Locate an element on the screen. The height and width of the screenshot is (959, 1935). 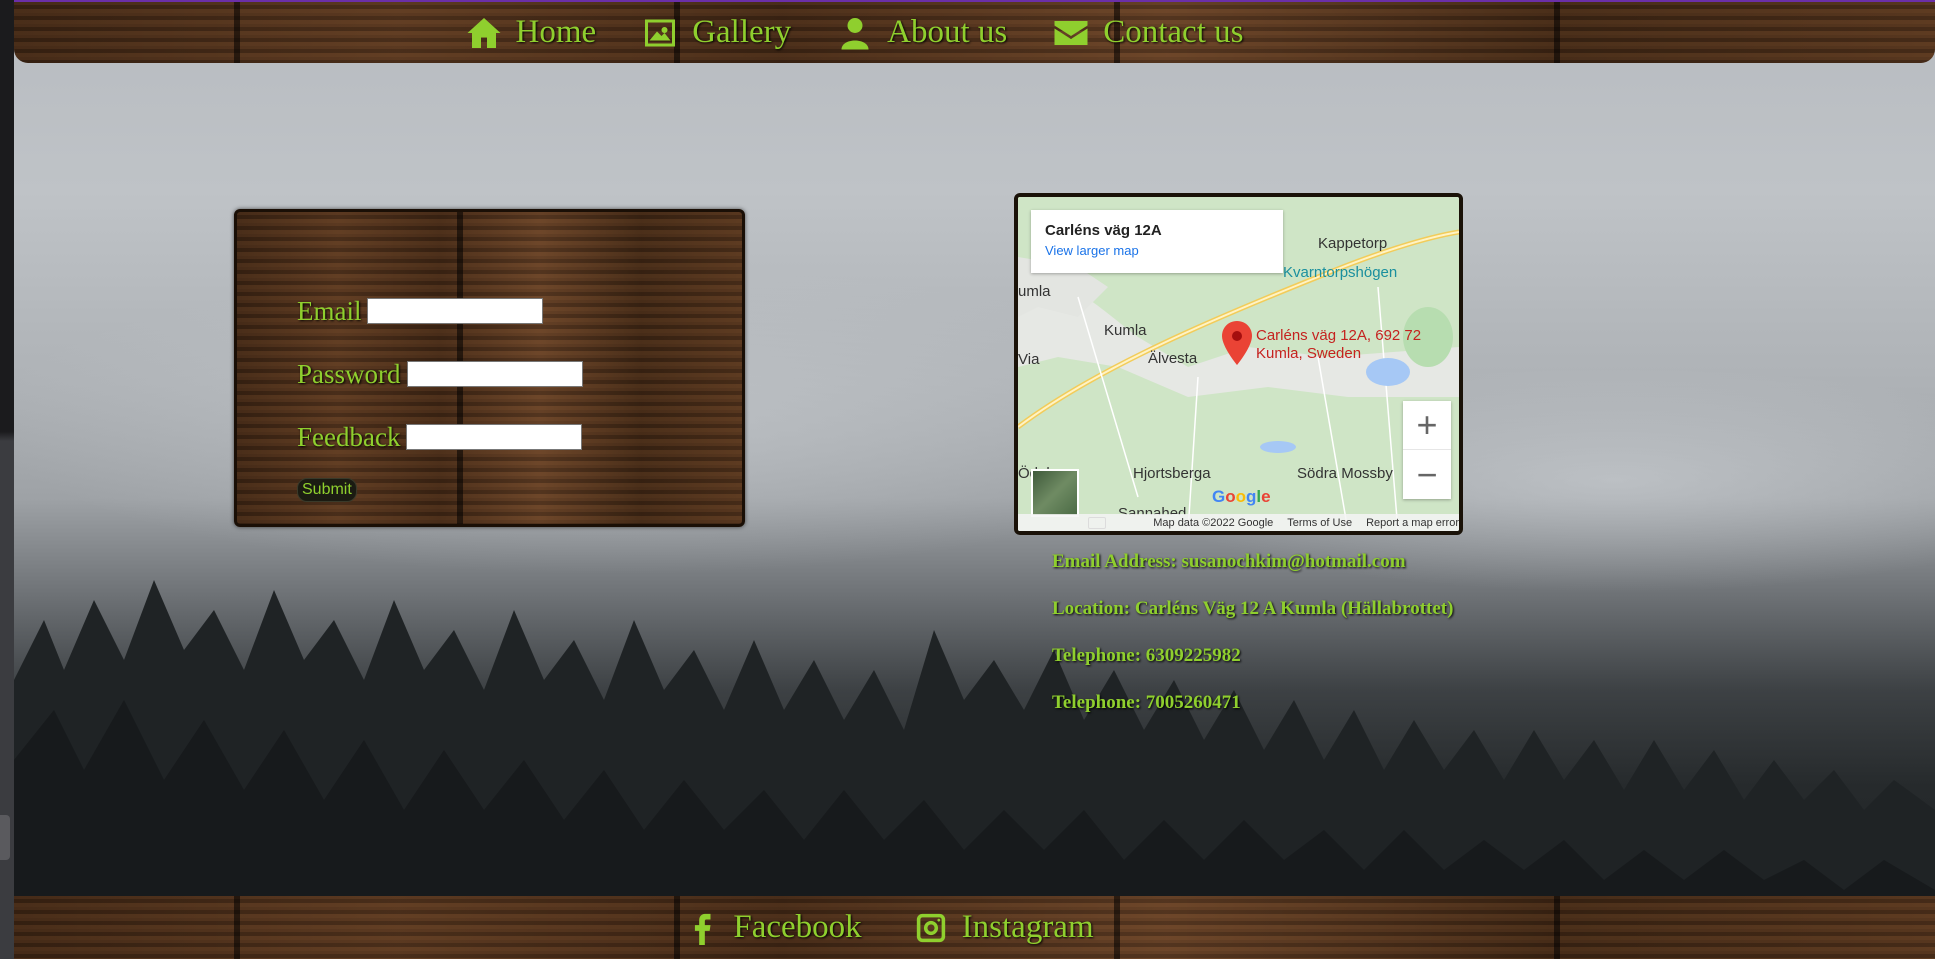
nav-contact-link: Contact us is located at coordinates (1148, 32).